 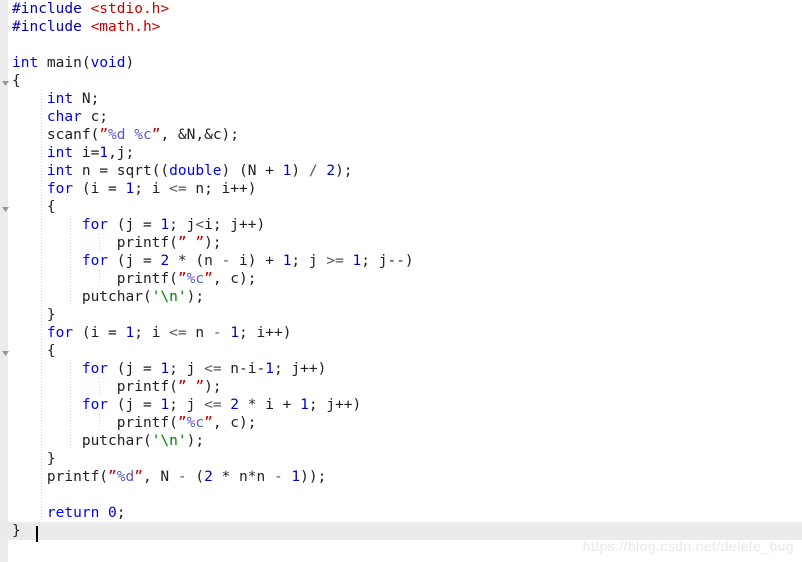 I want to click on code-token: i=, so click(x=86, y=153).